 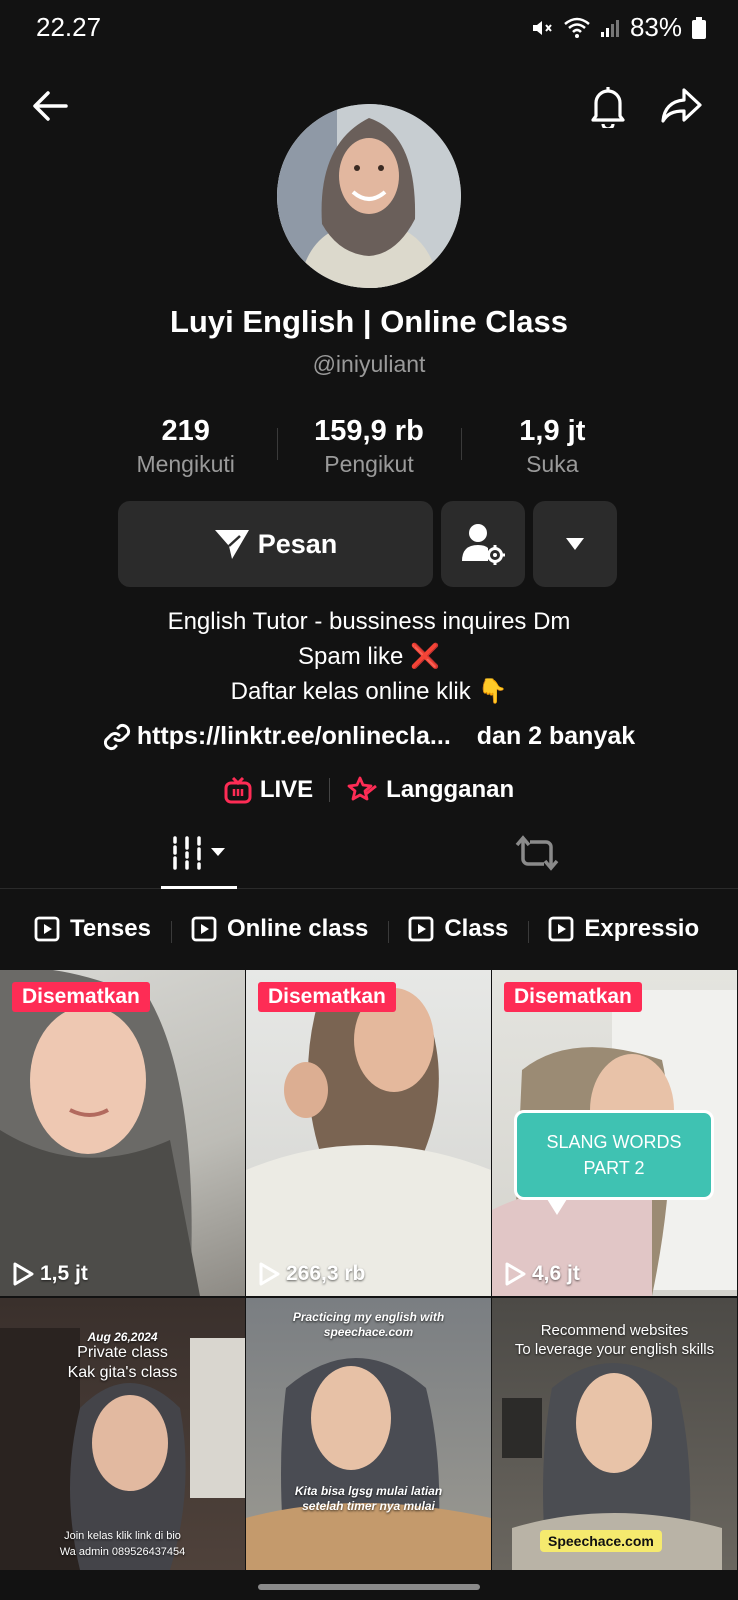 I want to click on video-tile: Disematkan 266,3 rb, so click(x=368, y=1133).